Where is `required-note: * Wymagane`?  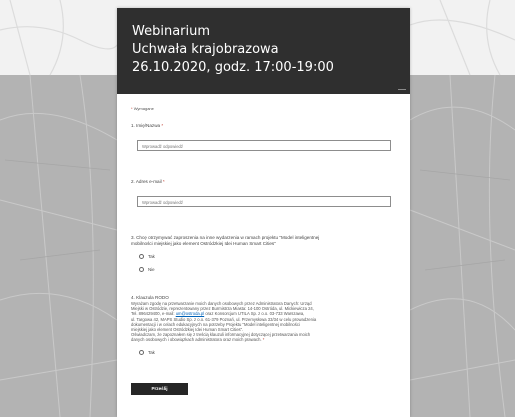
required-note: * Wymagane is located at coordinates (142, 108).